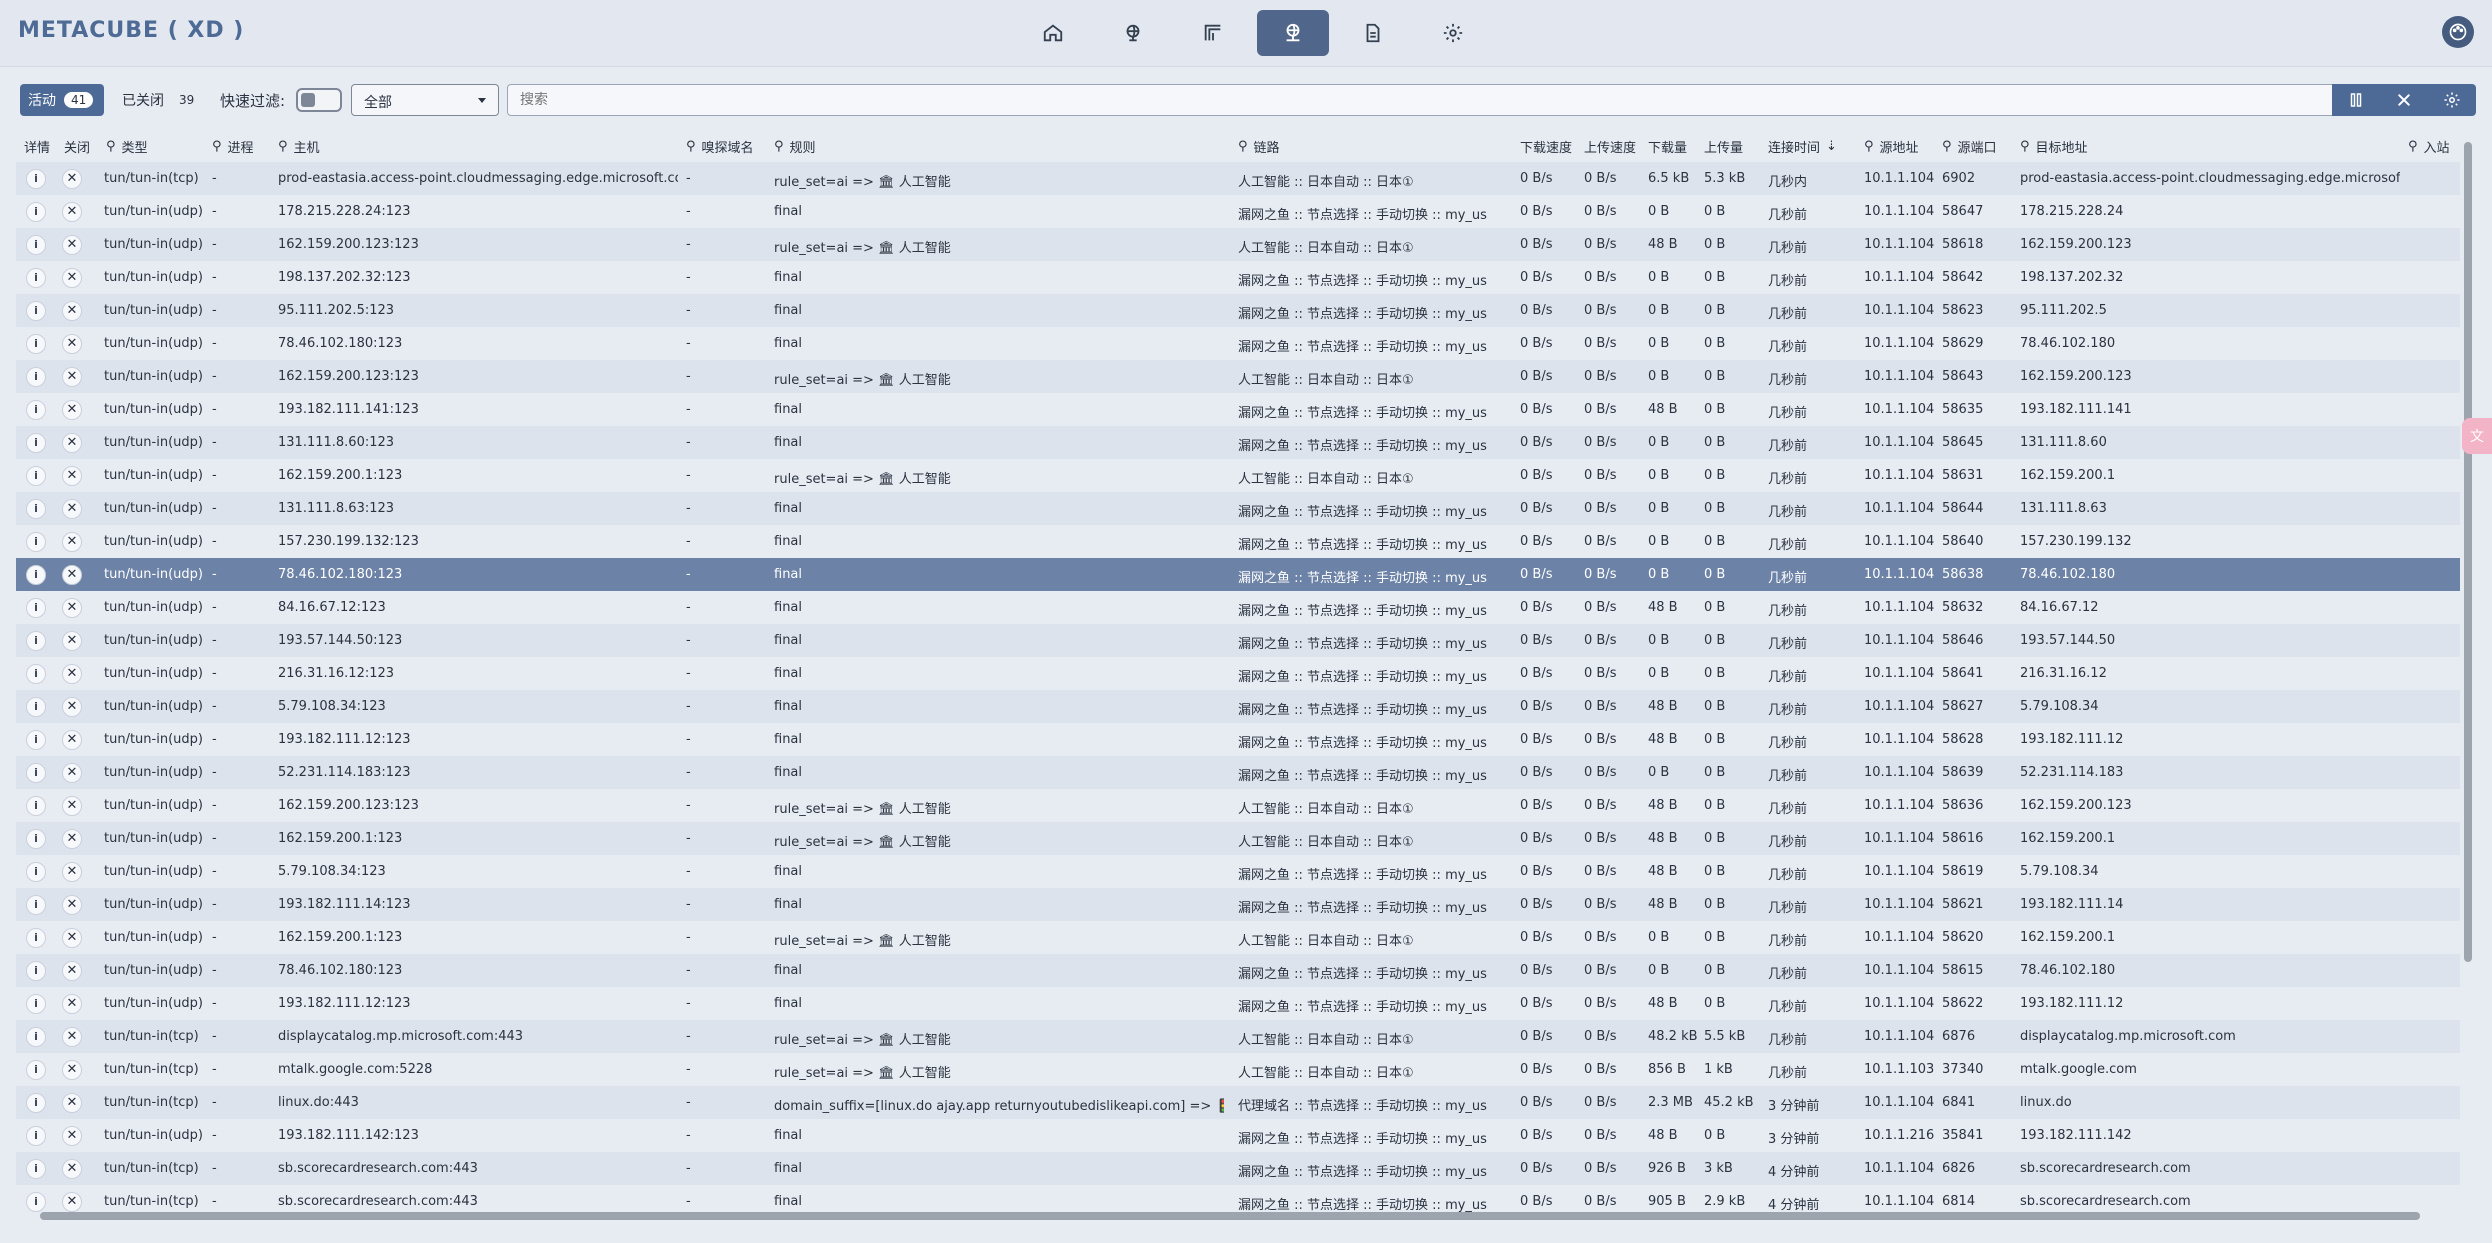  I want to click on header-dl: 下载量, so click(1667, 146).